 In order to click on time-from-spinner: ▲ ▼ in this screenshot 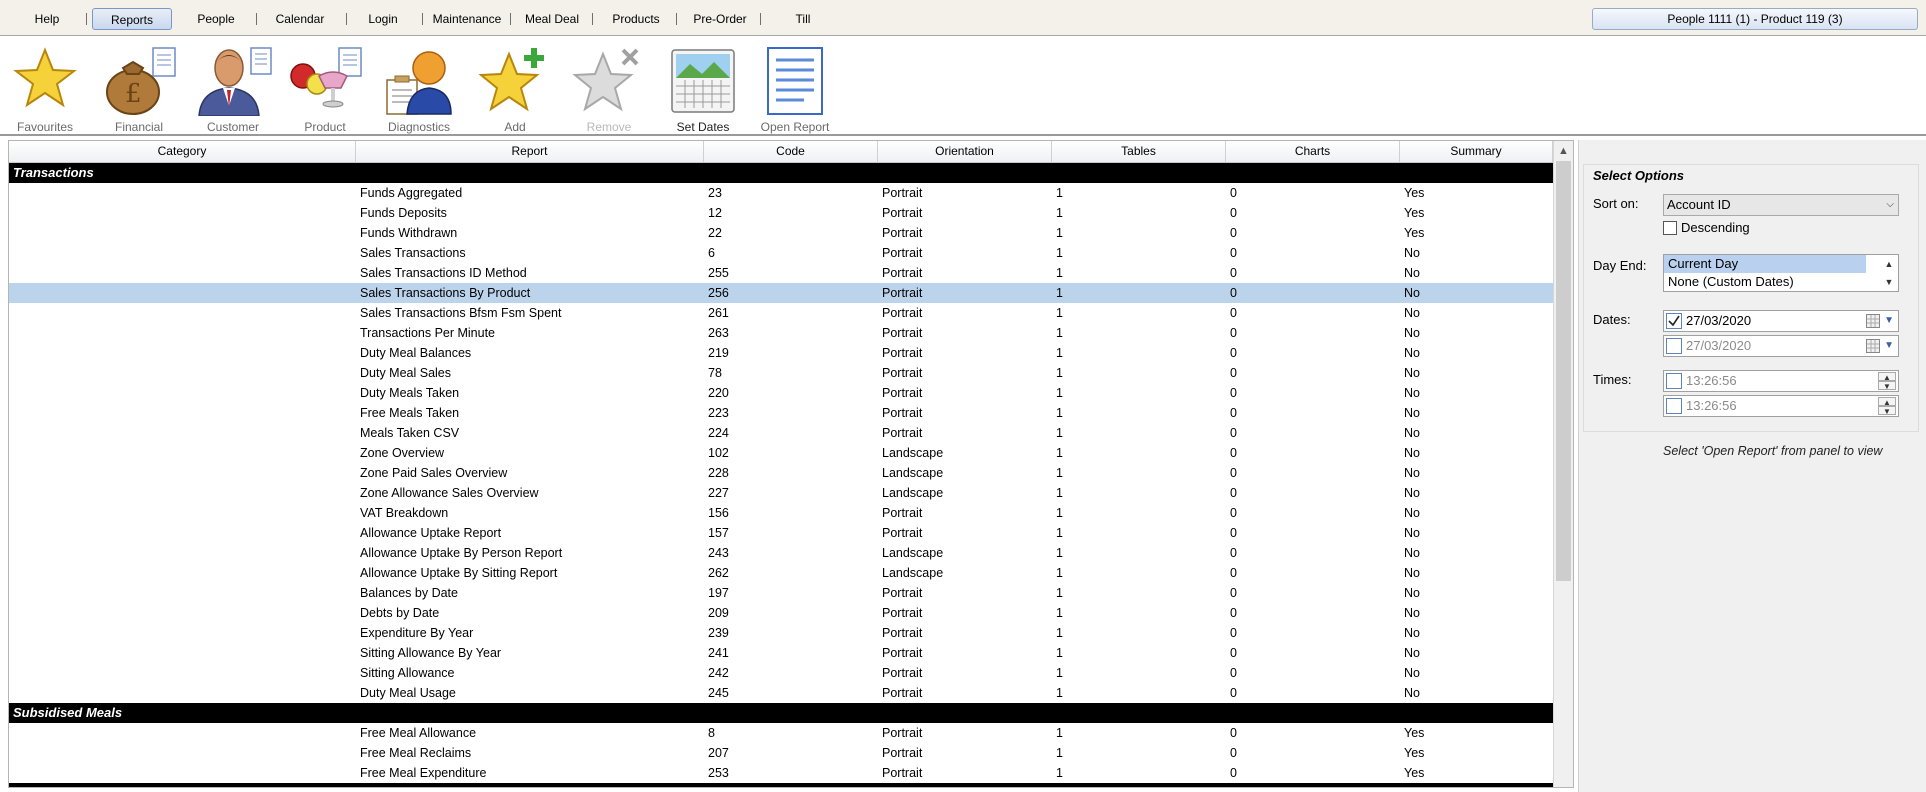, I will do `click(1887, 381)`.